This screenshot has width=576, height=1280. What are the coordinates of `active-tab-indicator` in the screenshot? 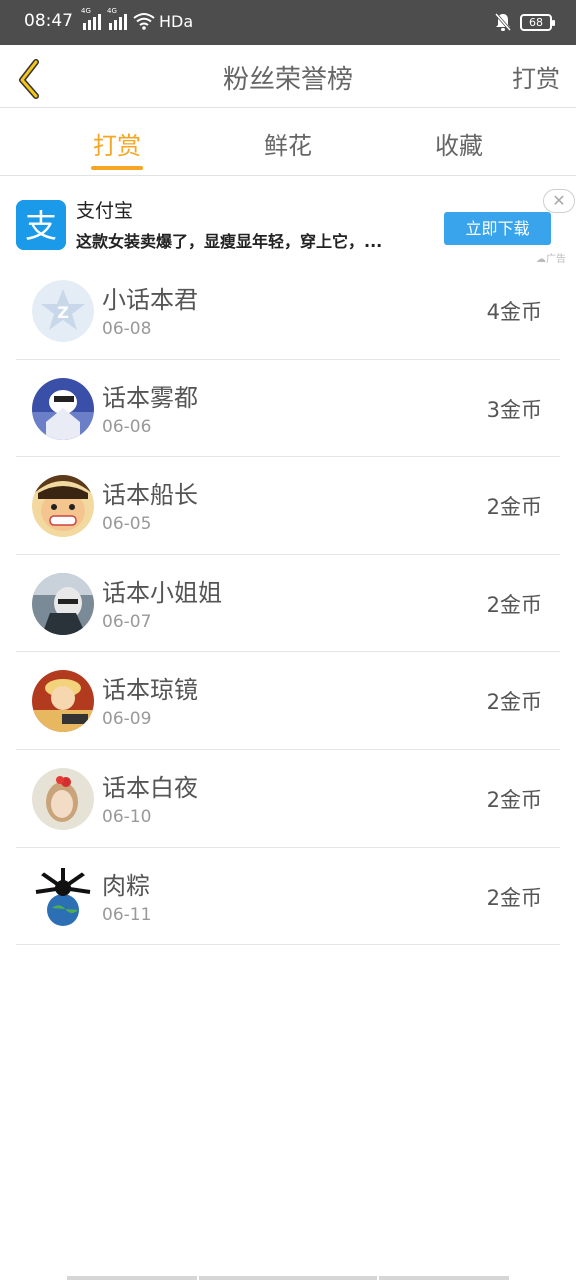 It's located at (117, 168).